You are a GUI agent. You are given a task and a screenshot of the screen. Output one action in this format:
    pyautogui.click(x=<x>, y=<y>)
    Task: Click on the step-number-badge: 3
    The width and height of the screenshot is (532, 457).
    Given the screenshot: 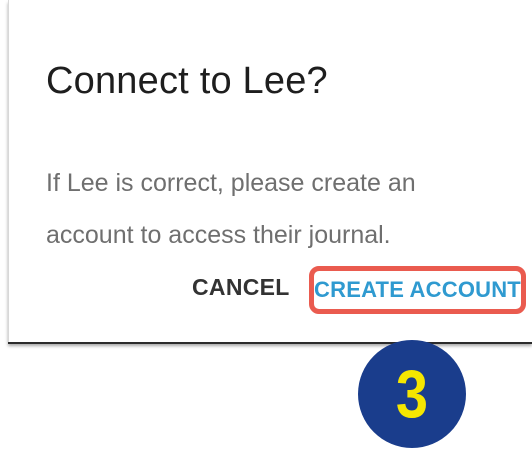 What is the action you would take?
    pyautogui.click(x=412, y=394)
    